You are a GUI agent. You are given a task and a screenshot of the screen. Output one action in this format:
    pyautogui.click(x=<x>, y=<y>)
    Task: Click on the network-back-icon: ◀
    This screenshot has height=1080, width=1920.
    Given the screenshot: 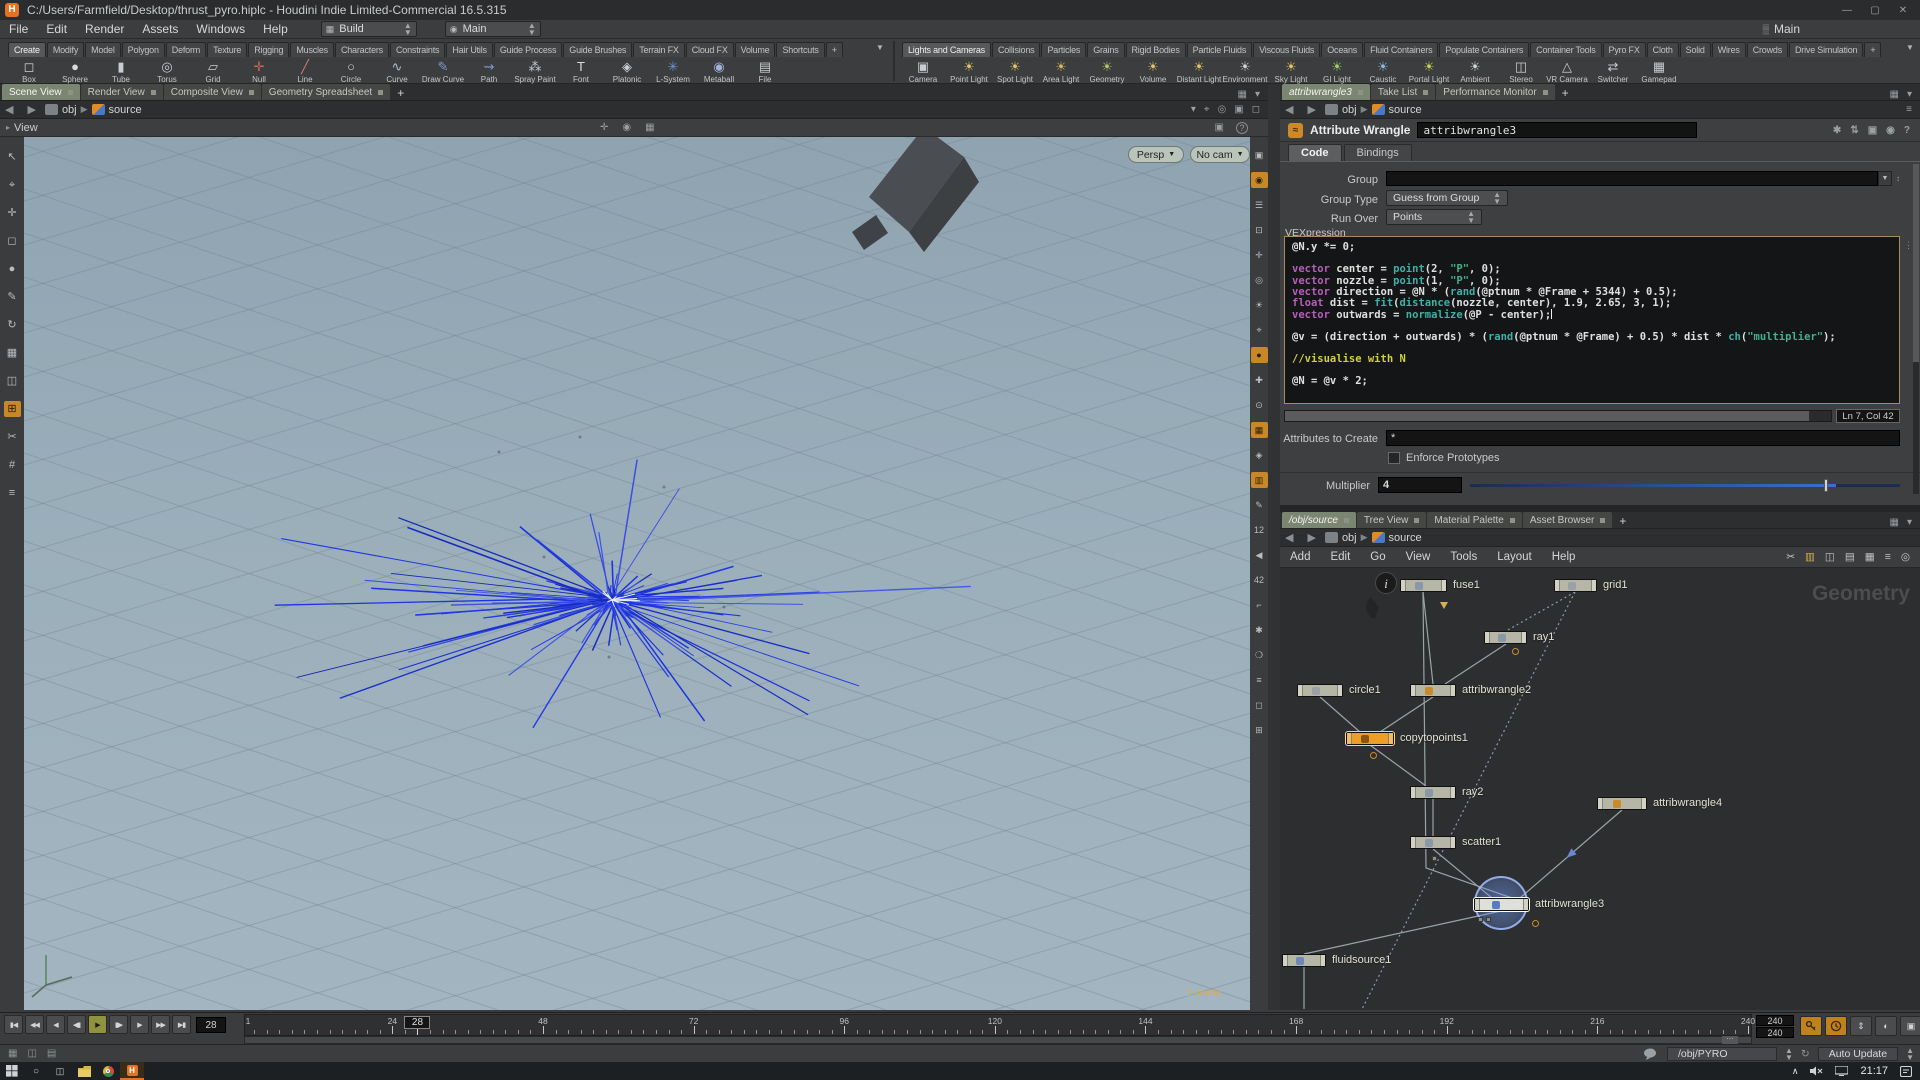 What is the action you would take?
    pyautogui.click(x=1289, y=537)
    